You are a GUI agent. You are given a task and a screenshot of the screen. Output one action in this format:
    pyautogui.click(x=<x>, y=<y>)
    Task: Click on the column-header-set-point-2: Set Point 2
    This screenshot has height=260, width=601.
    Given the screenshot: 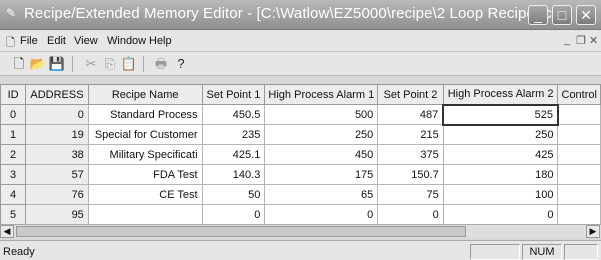 What is the action you would take?
    pyautogui.click(x=410, y=94)
    